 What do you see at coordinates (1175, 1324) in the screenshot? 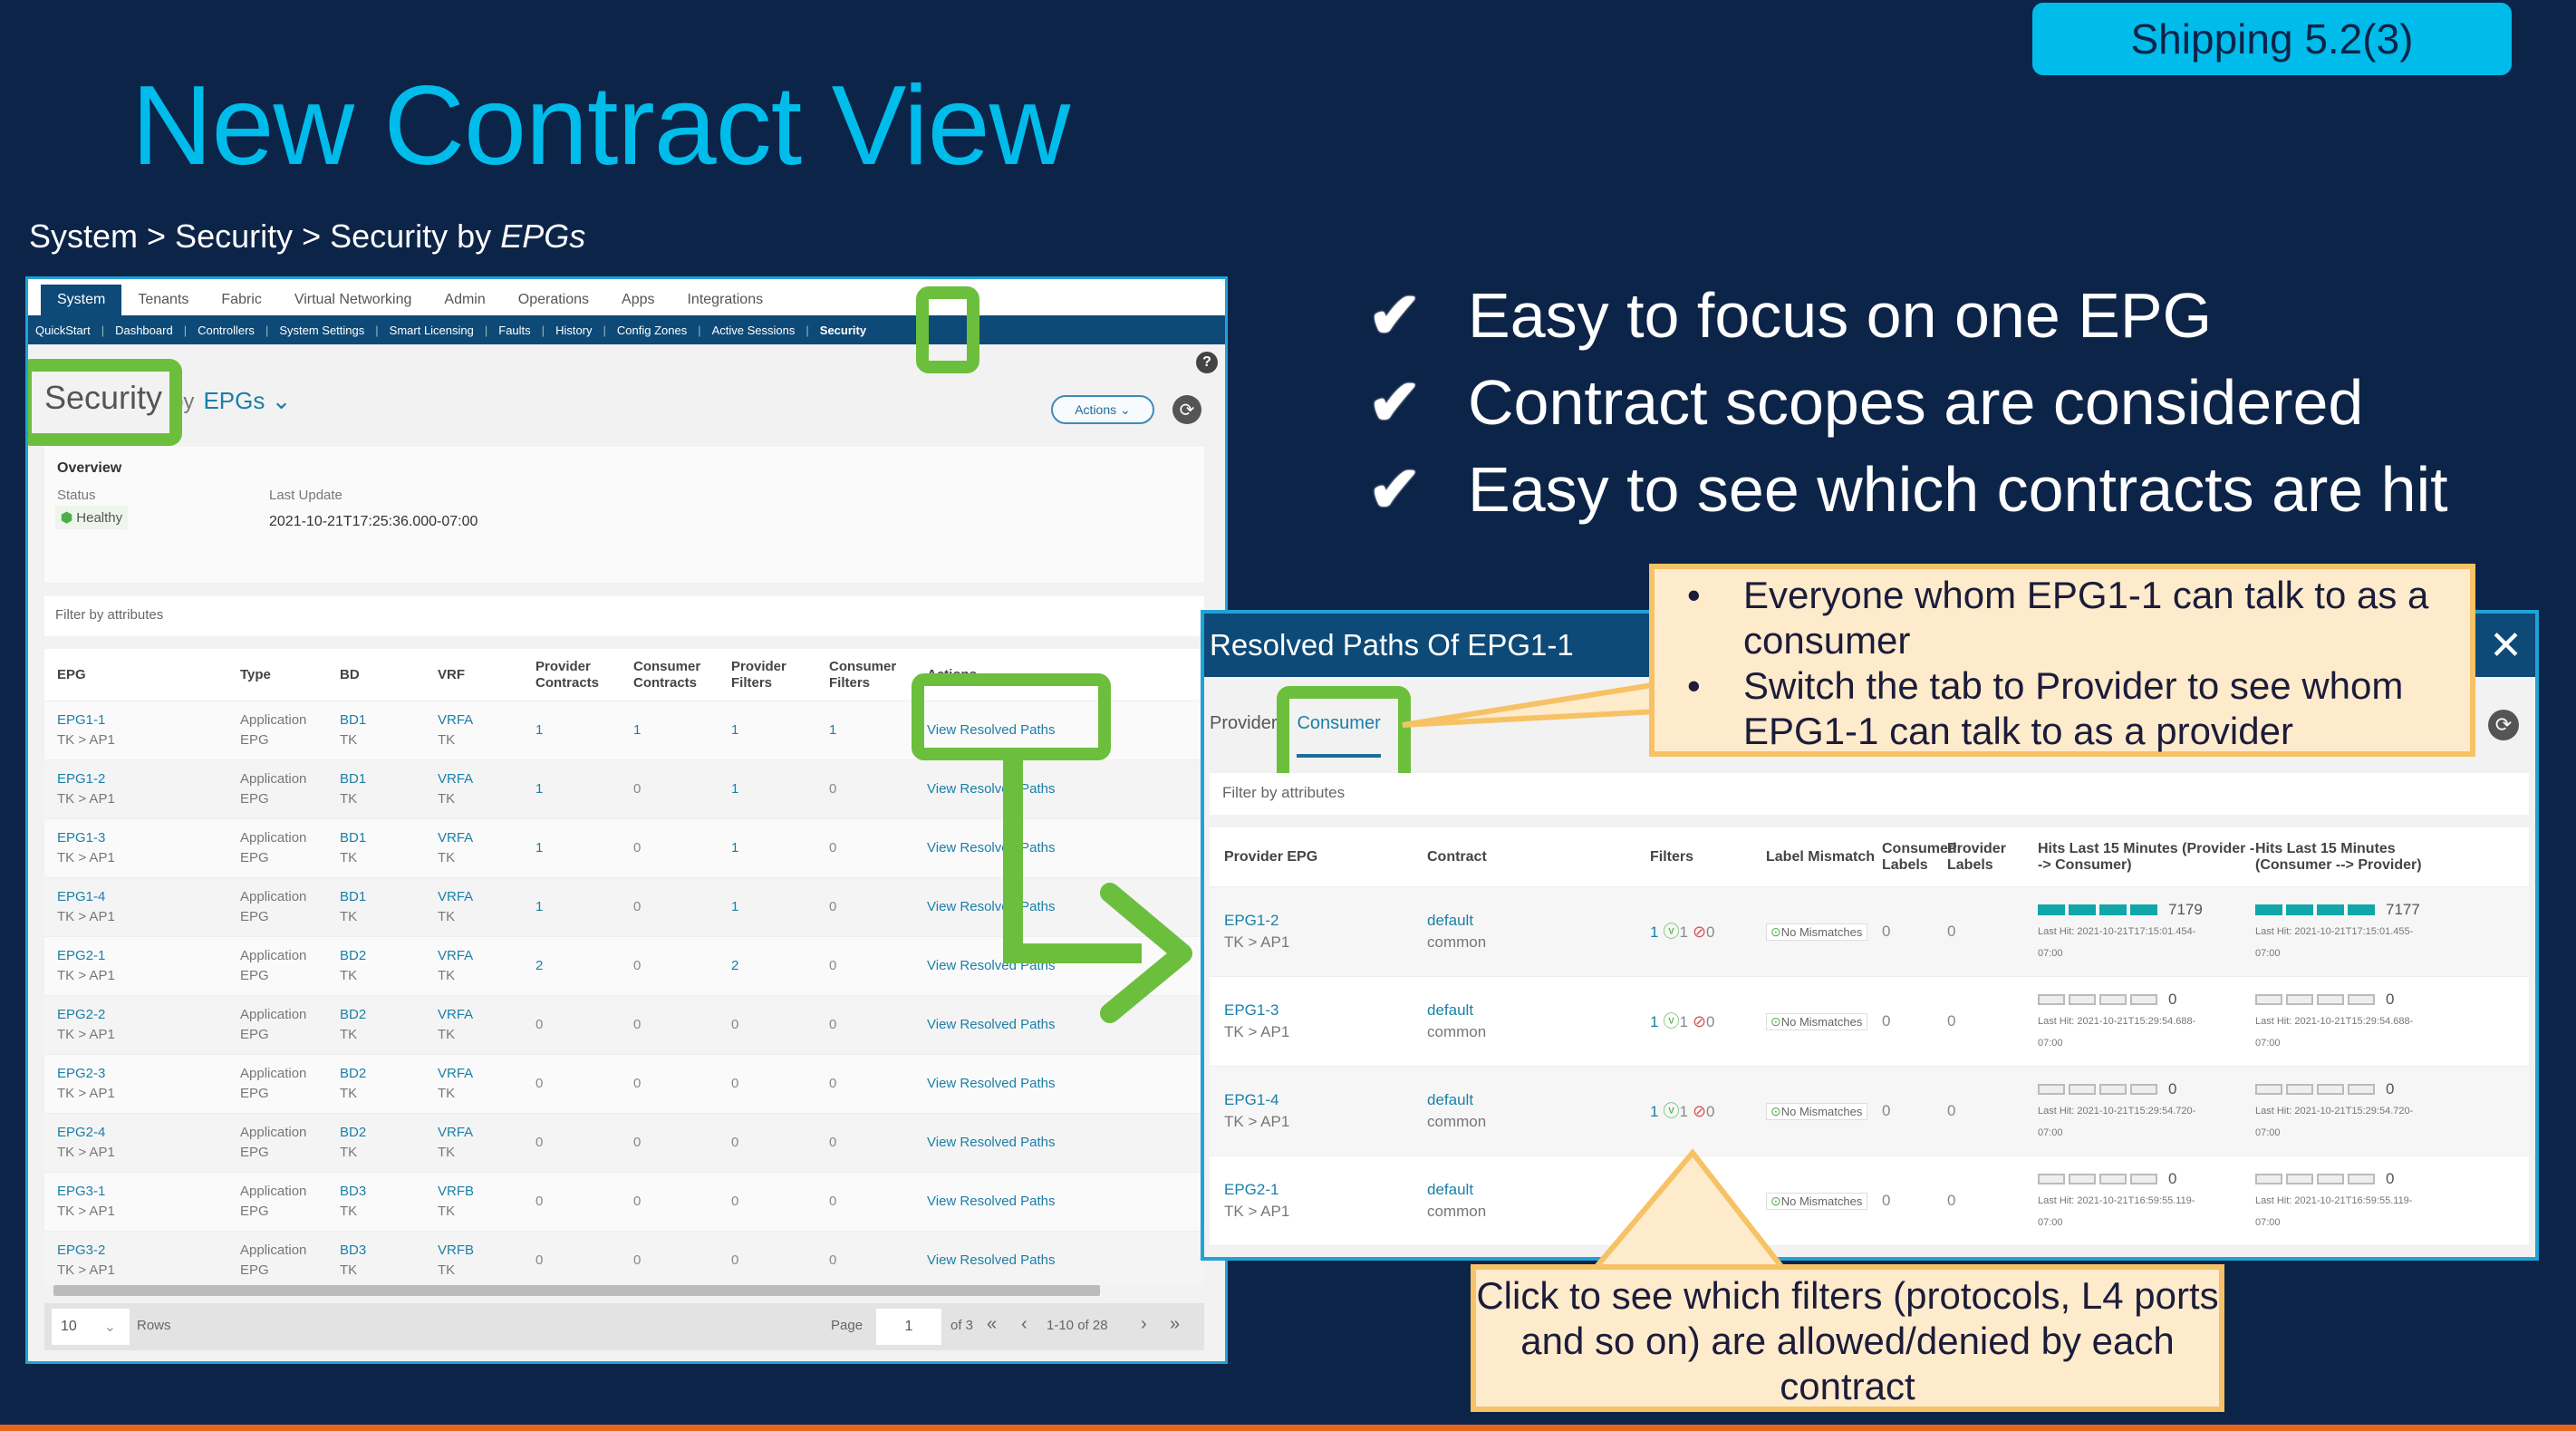
I see `last-page-icon: »` at bounding box center [1175, 1324].